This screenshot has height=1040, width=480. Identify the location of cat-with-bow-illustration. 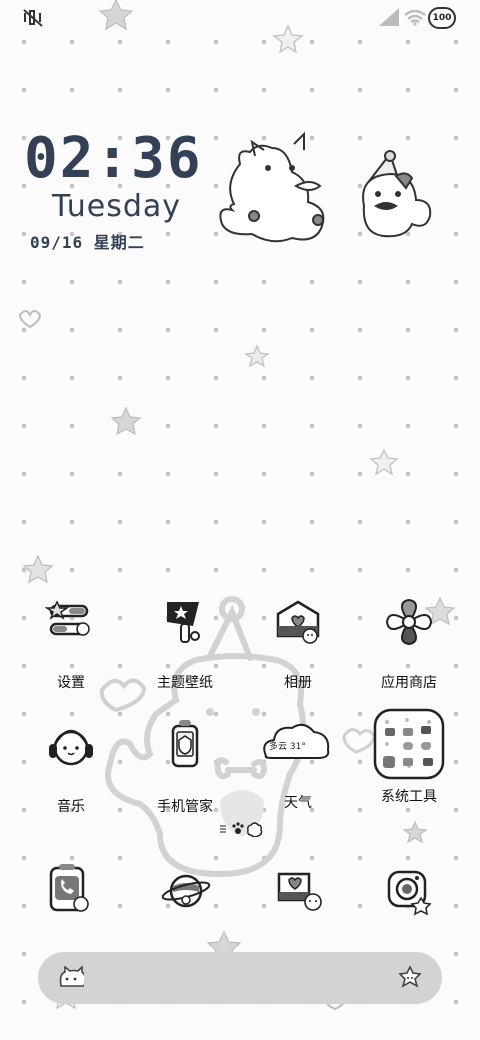
(272, 187).